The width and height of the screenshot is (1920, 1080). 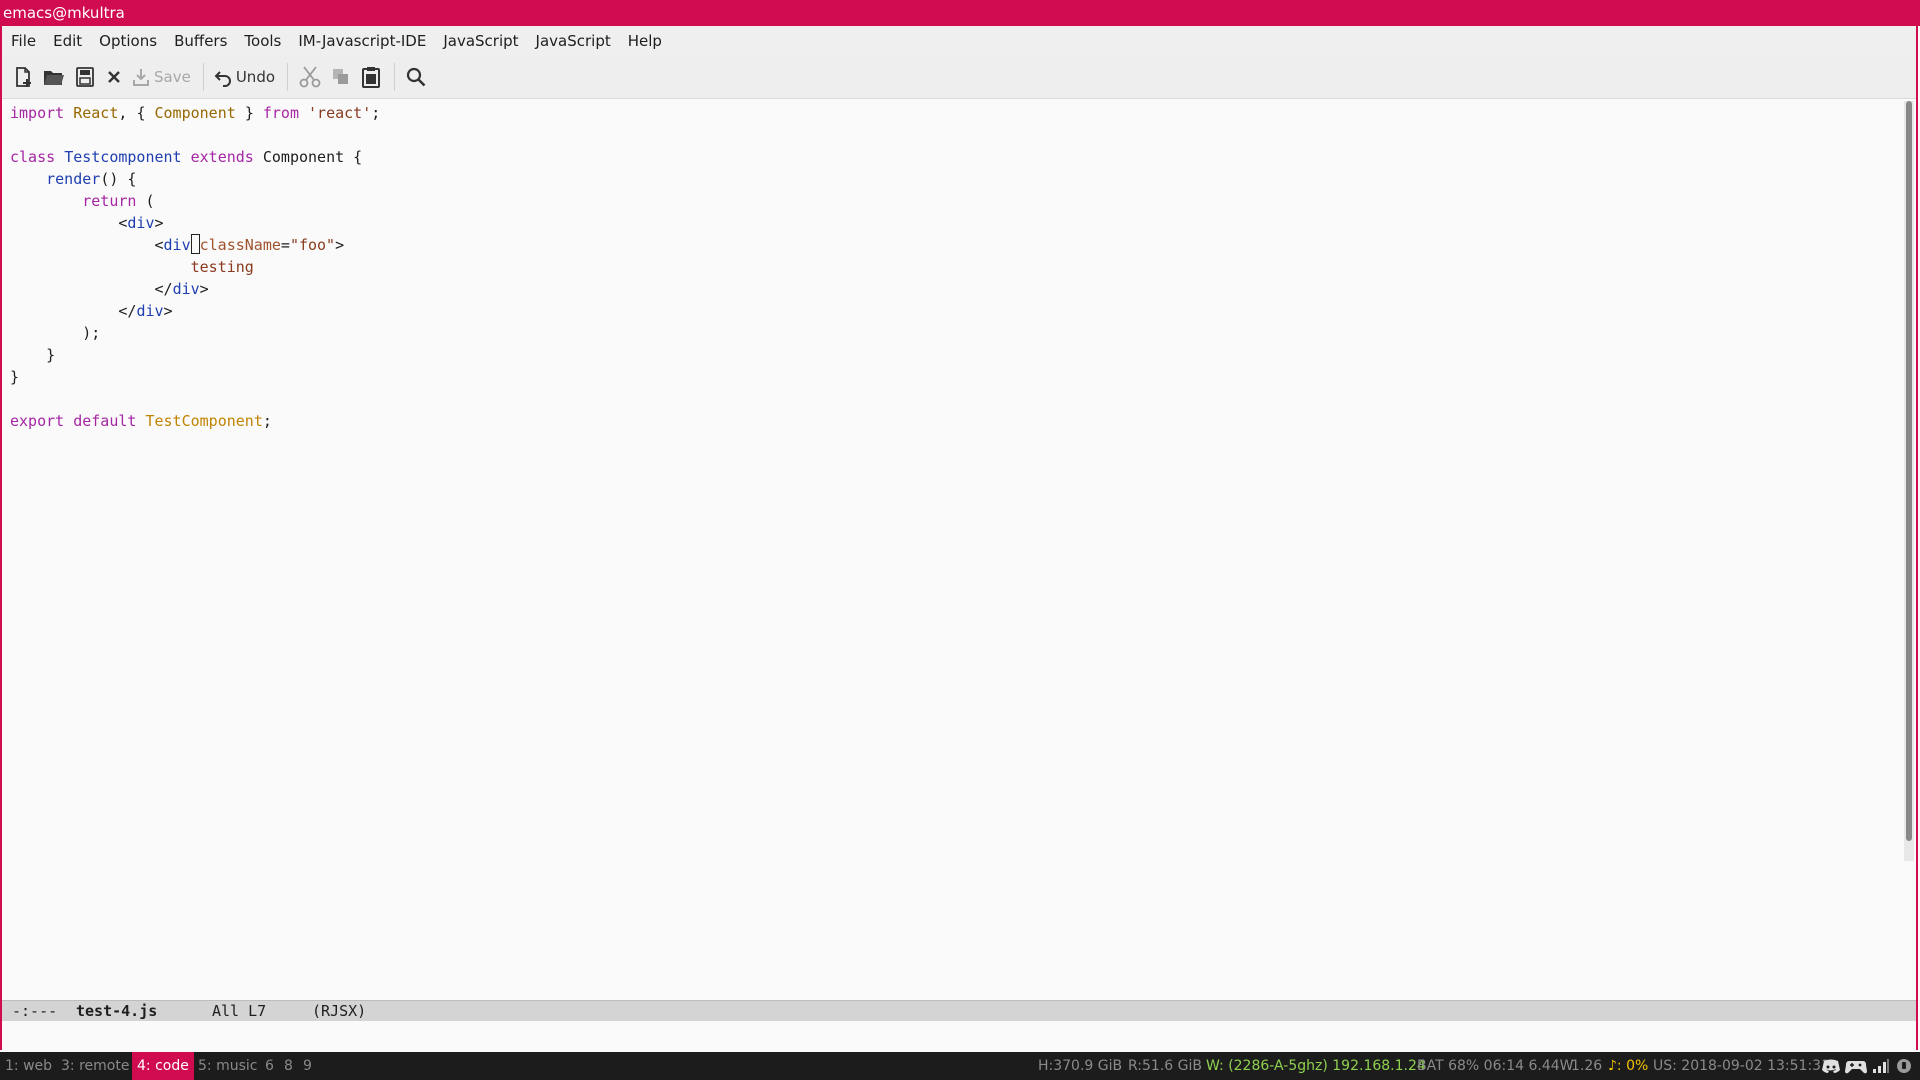 I want to click on discord-icon, so click(x=1831, y=1066).